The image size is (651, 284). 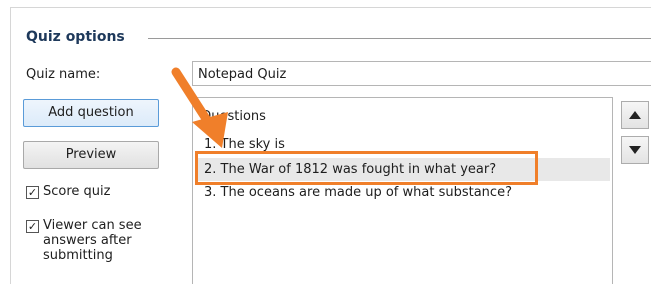 I want to click on orange-arrow-icon, so click(x=199, y=107).